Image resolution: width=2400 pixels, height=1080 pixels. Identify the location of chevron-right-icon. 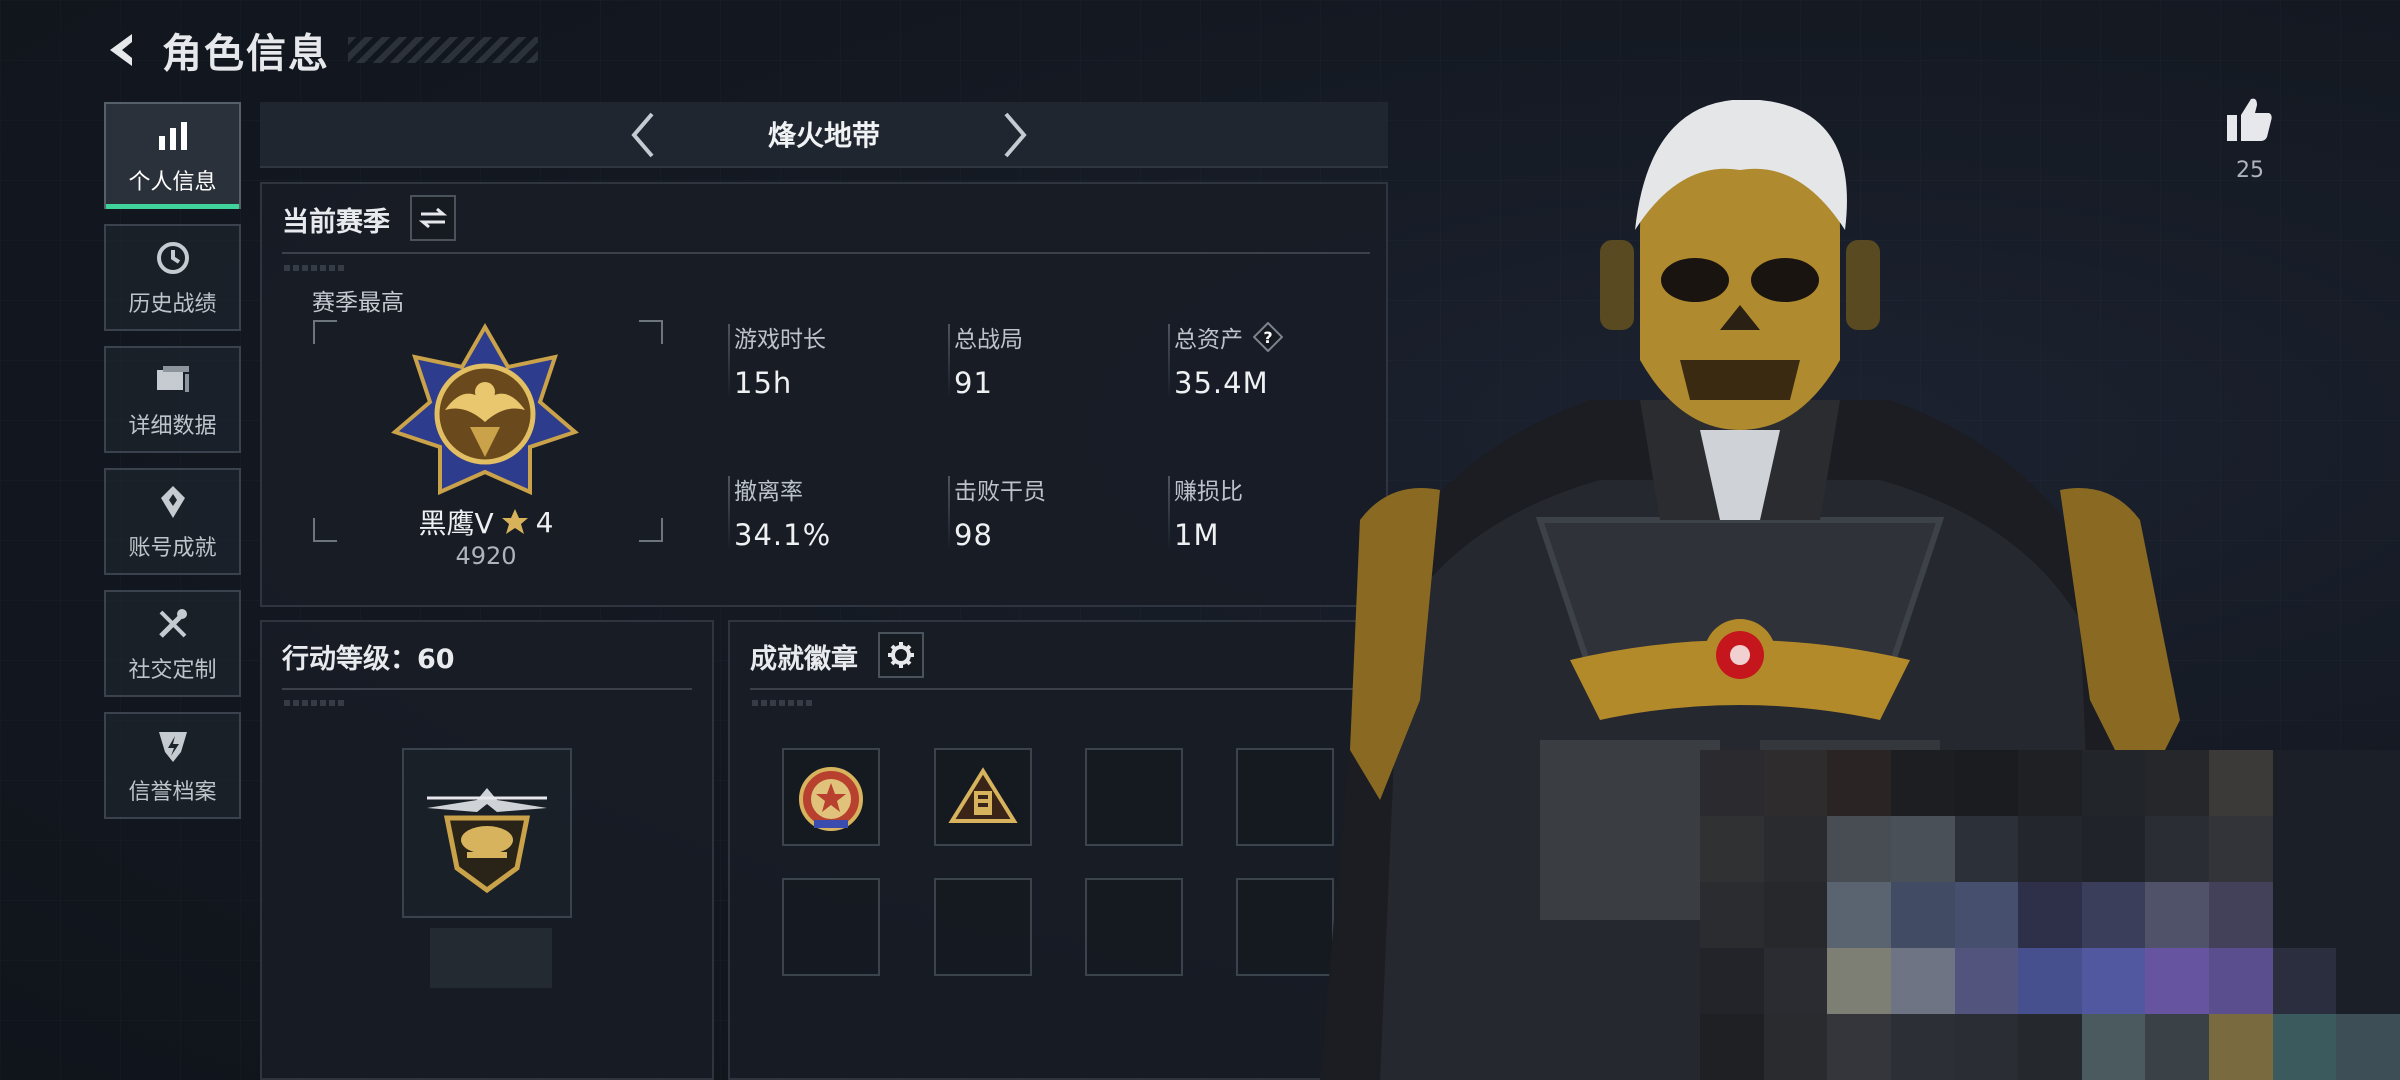
(1015, 135).